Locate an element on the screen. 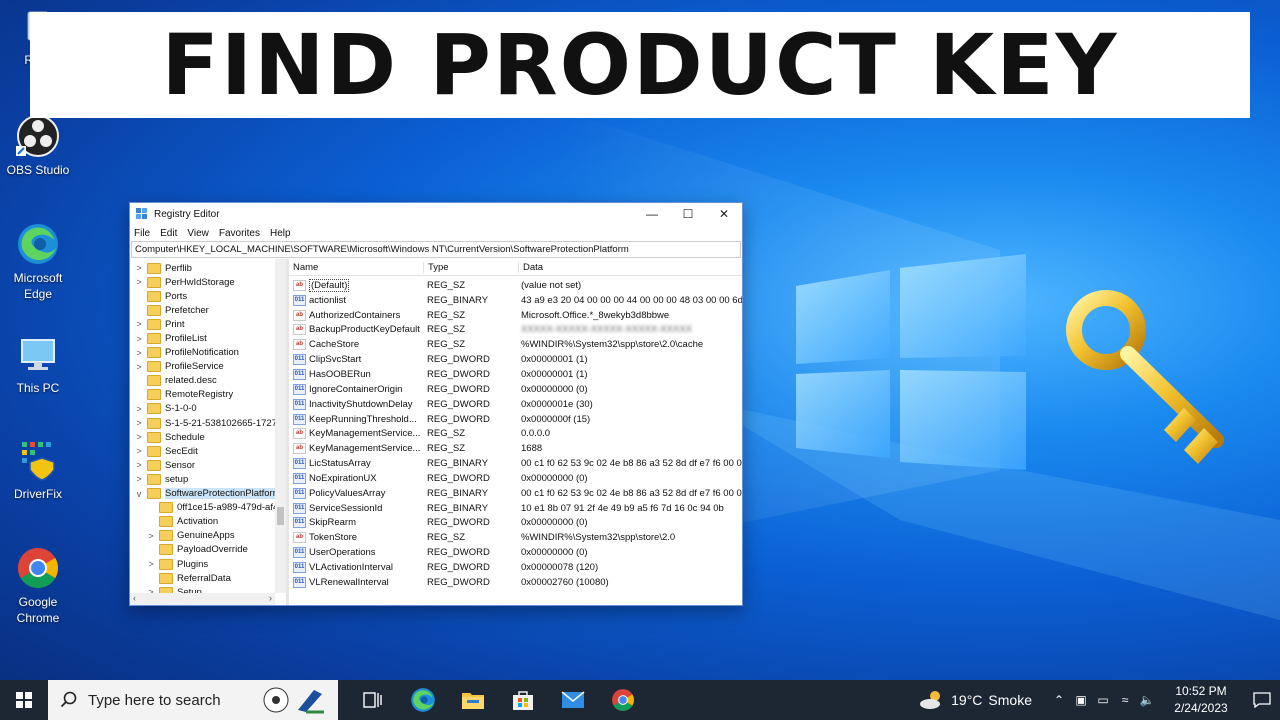 The image size is (1280, 720). weather-widget: 19°C Smoke is located at coordinates (975, 700).